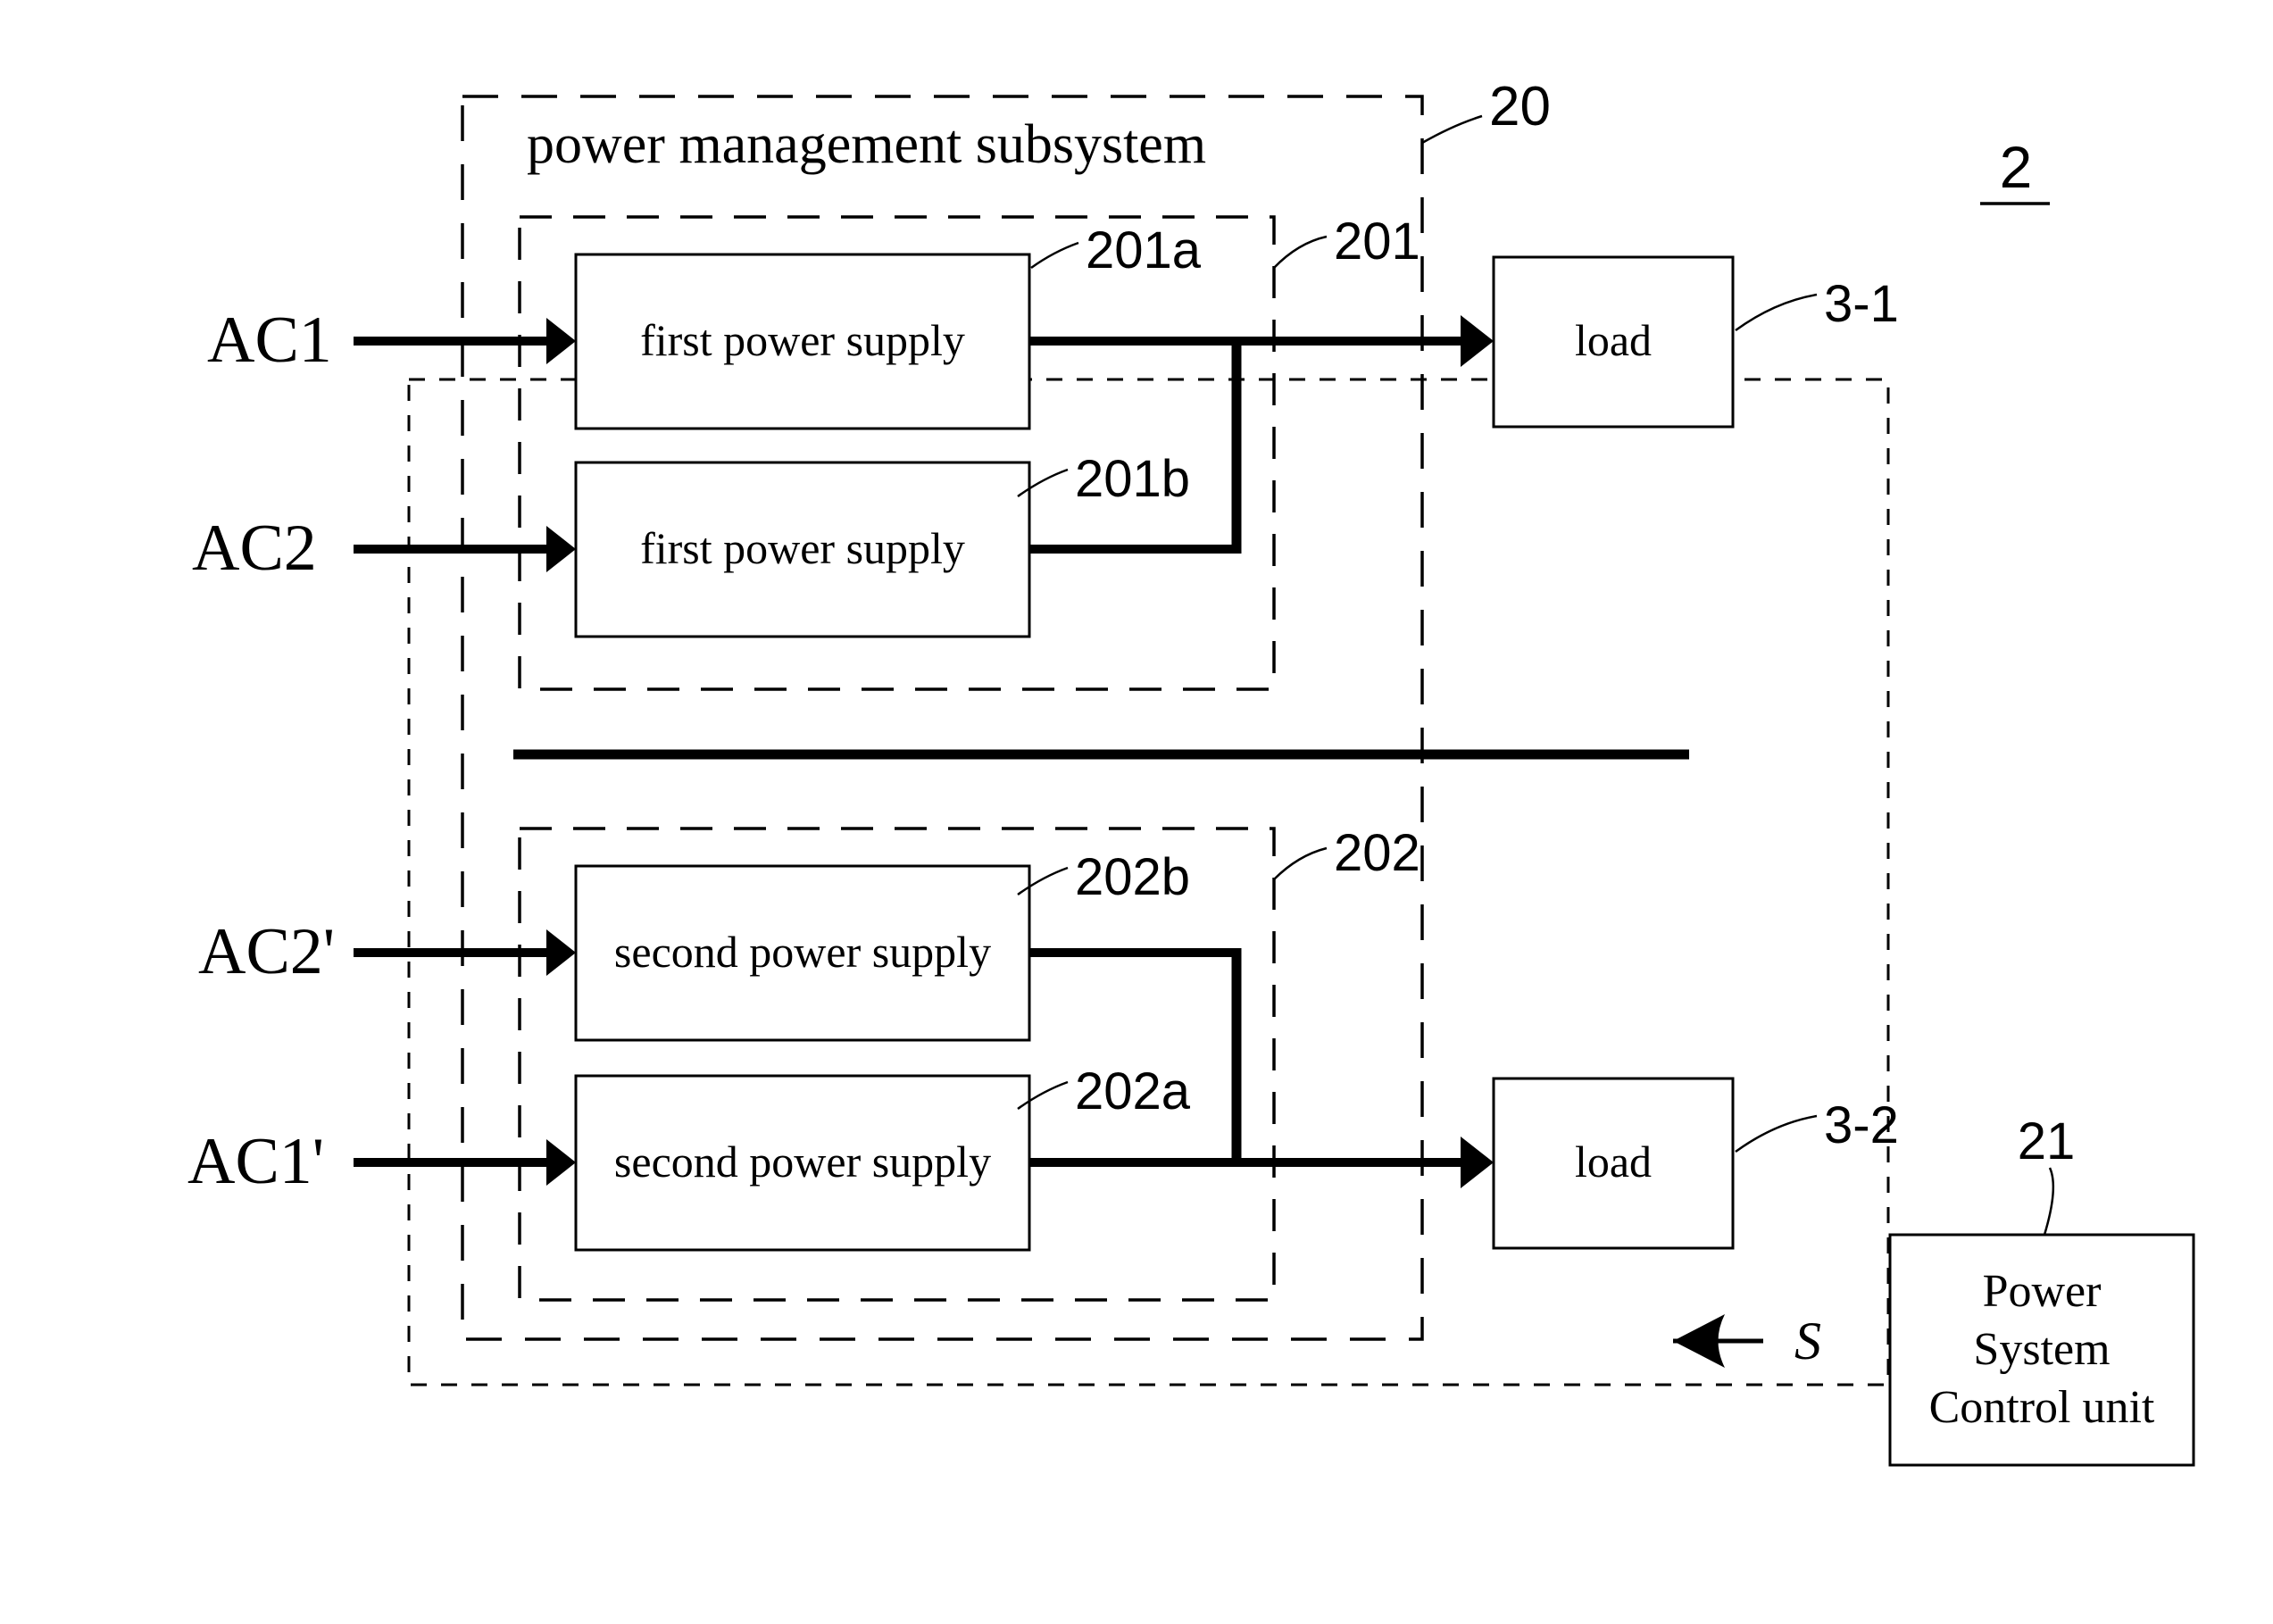  Describe the element at coordinates (2017, 167) in the screenshot. I see `figure-number: 2` at that location.